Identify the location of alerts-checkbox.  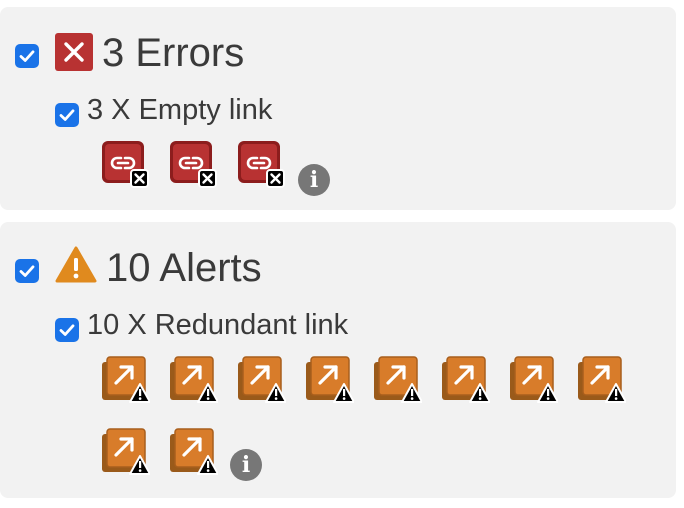
(27, 271).